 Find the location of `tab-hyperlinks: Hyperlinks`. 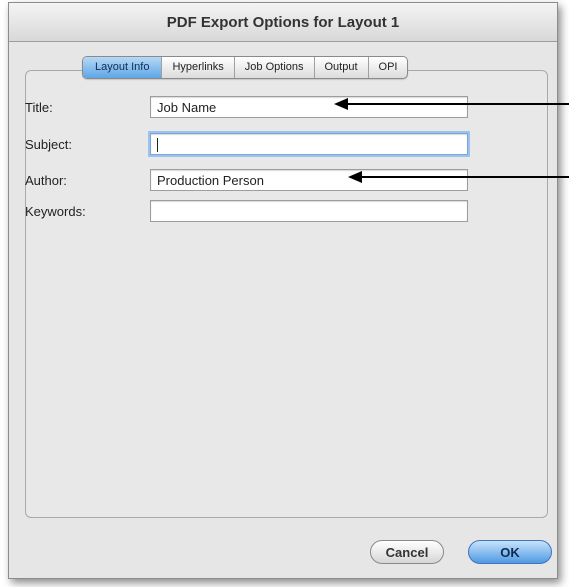

tab-hyperlinks: Hyperlinks is located at coordinates (198, 67).